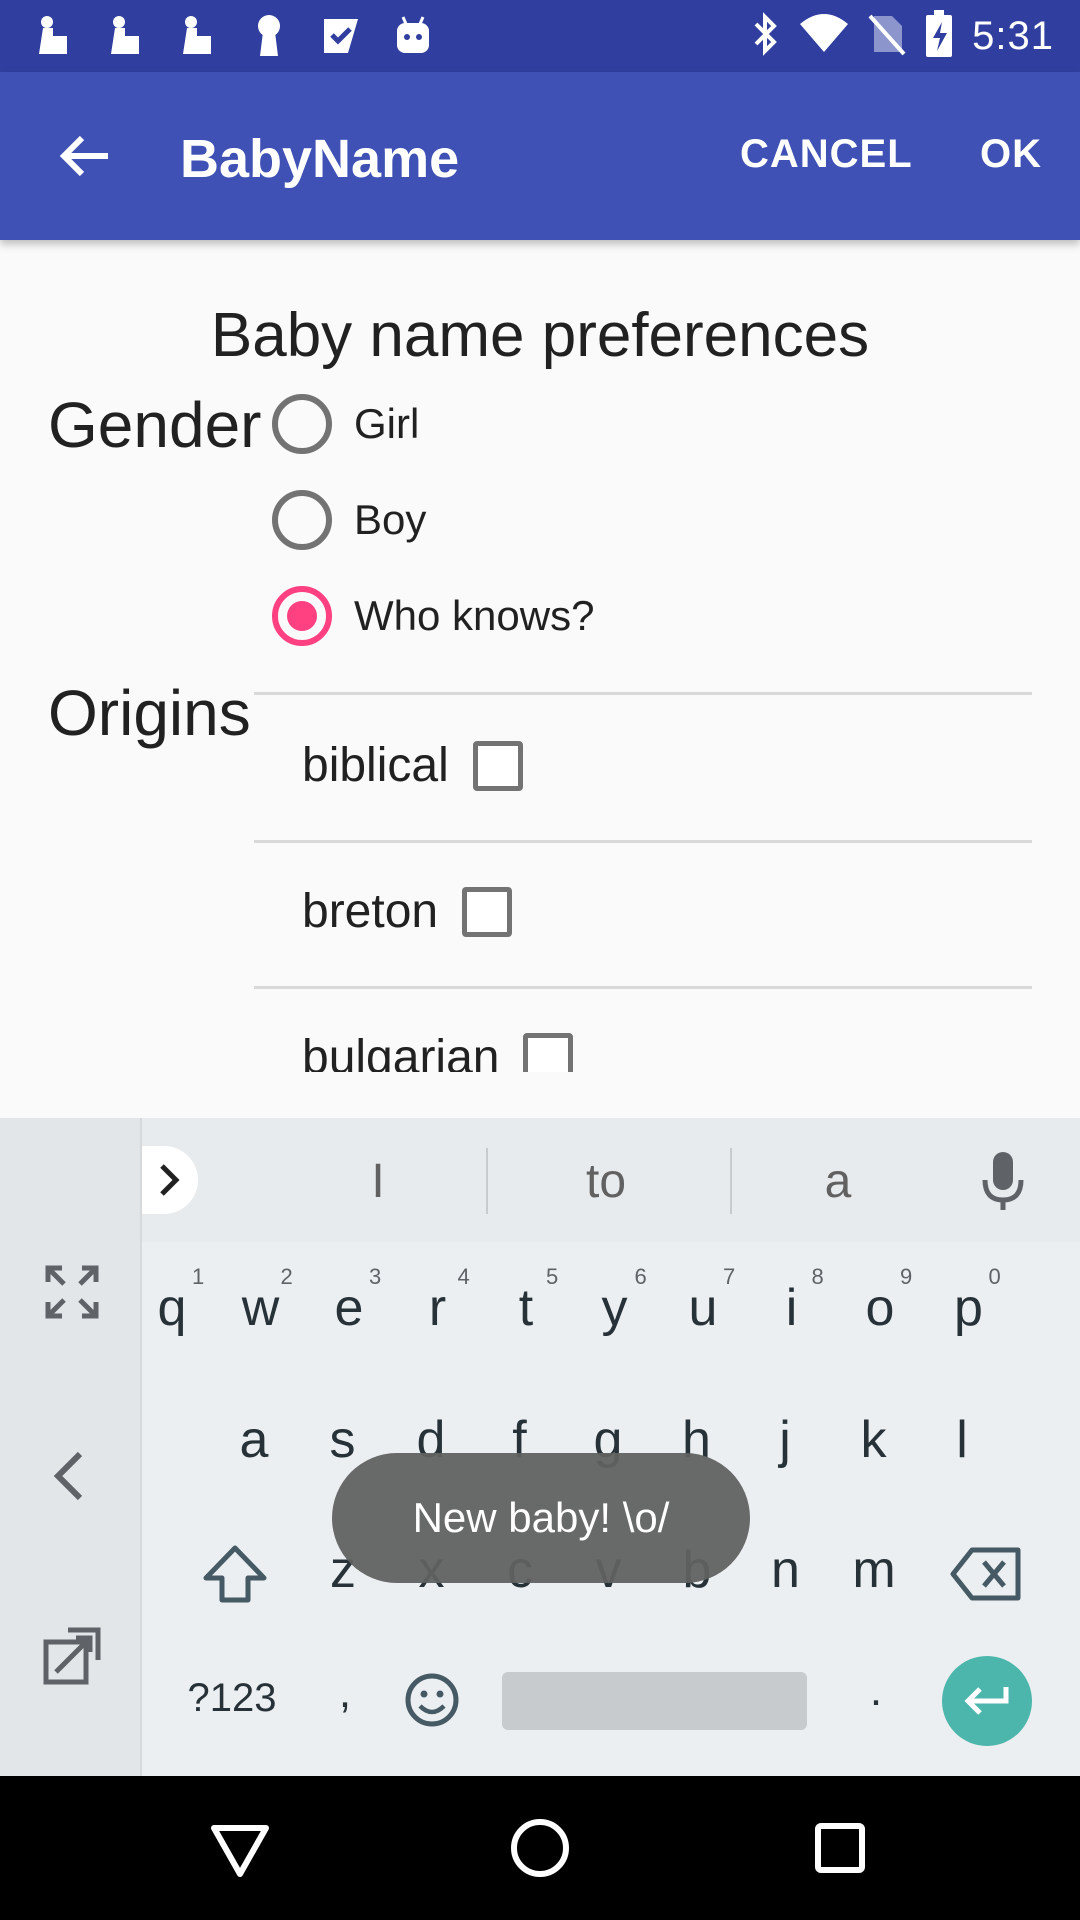  What do you see at coordinates (72, 1656) in the screenshot?
I see `floating-keyboard-icon` at bounding box center [72, 1656].